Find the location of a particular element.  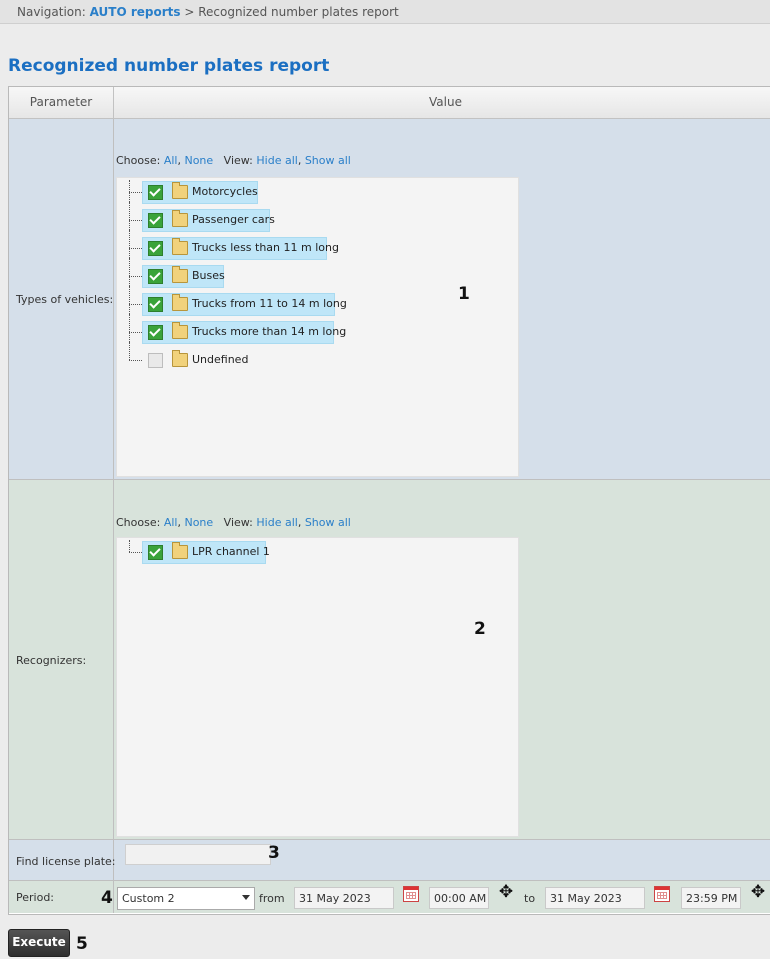

tree-item-trucks-11-14m: Trucks from 11 to 14 m long is located at coordinates (317, 301).